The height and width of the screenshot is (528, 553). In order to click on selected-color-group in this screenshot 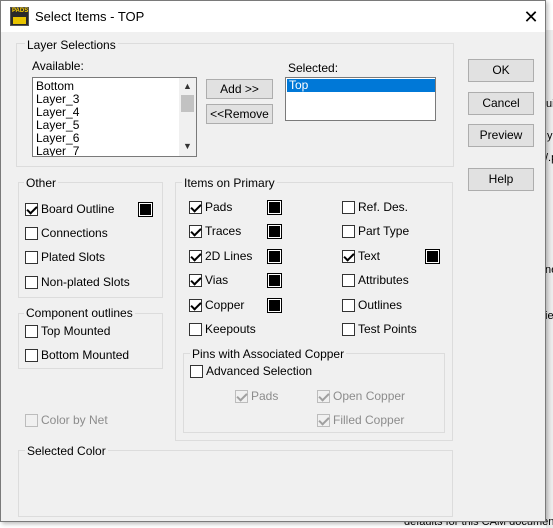, I will do `click(235, 483)`.